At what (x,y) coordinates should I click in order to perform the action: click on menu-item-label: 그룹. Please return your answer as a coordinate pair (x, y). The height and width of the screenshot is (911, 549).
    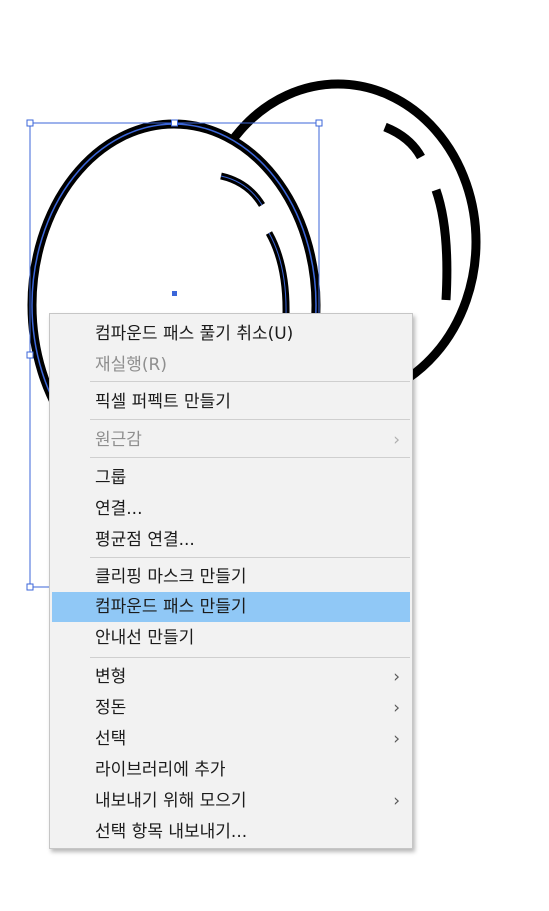
    Looking at the image, I should click on (111, 478).